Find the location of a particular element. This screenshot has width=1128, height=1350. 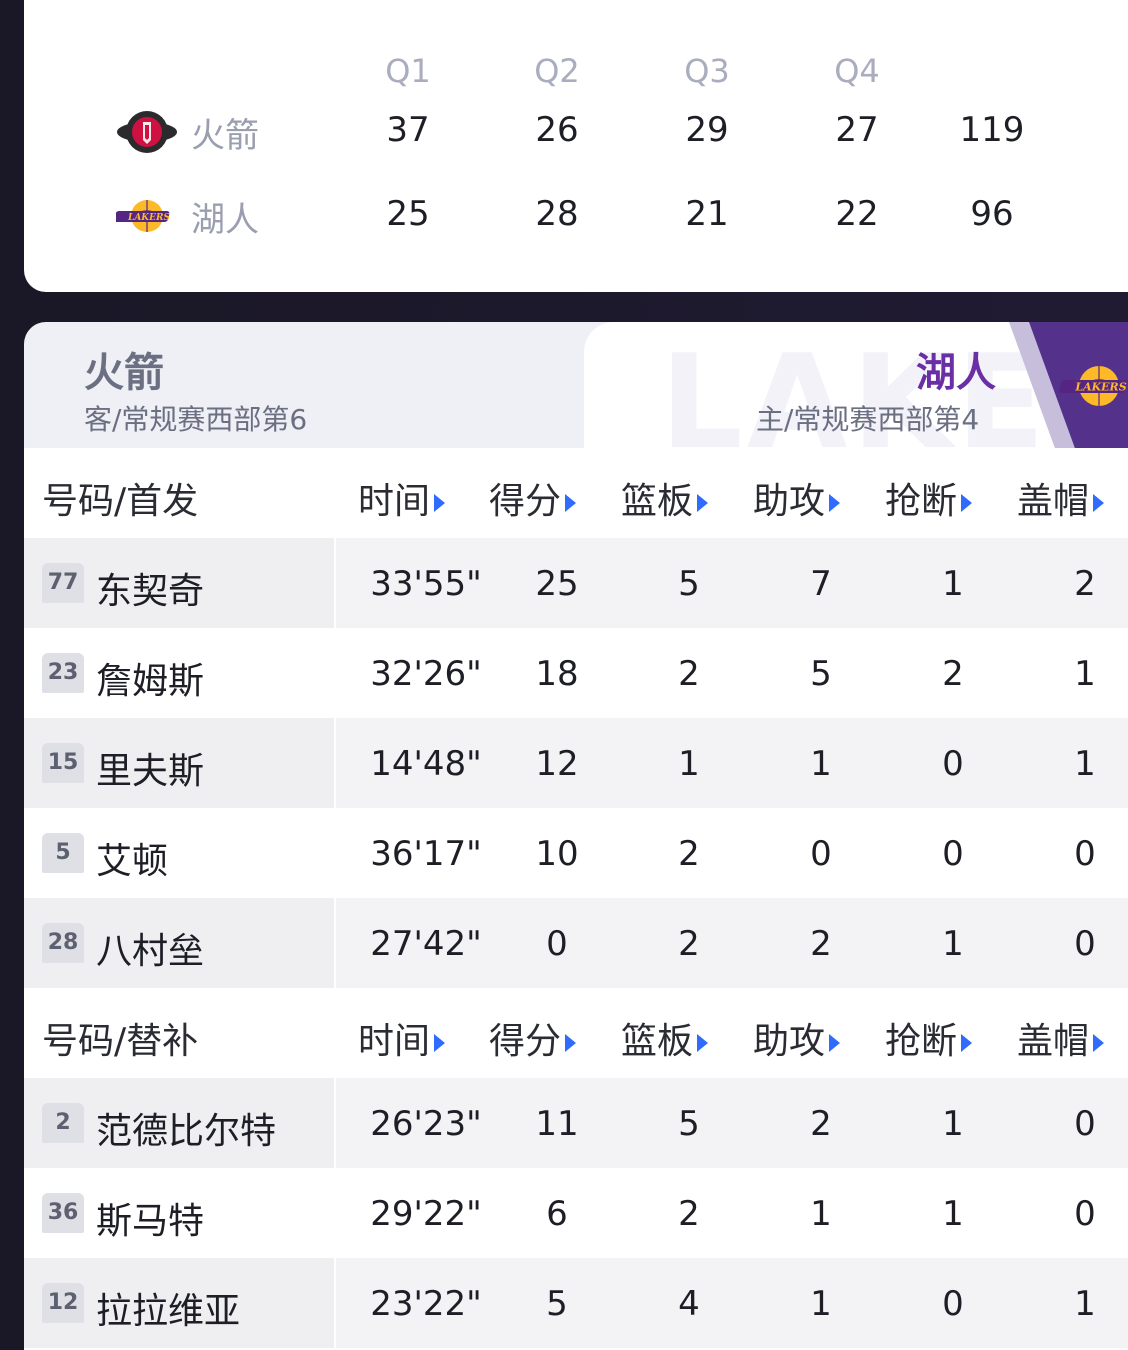

player-name: 八村垒 is located at coordinates (150, 951).